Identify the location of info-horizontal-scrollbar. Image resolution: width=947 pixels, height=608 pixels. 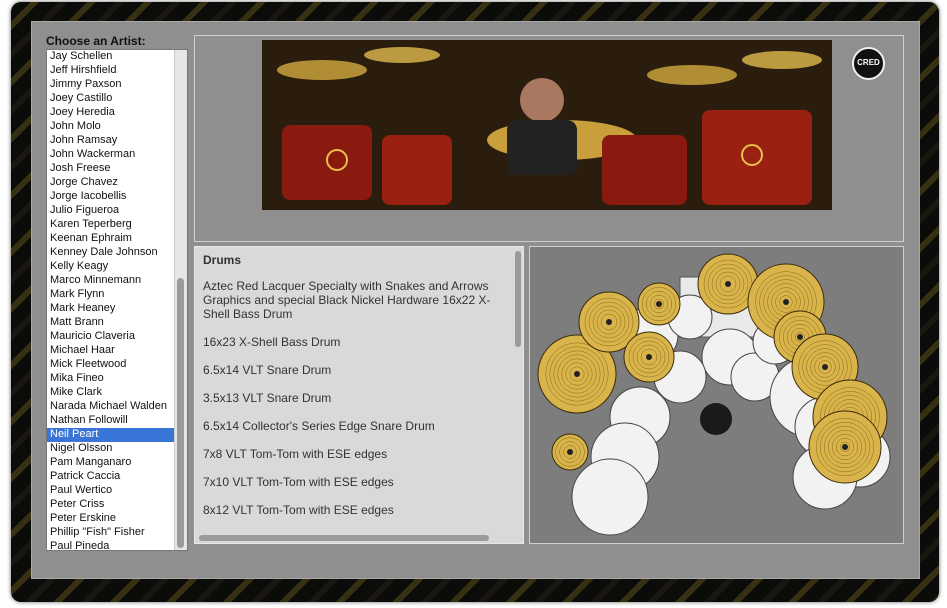
(344, 538).